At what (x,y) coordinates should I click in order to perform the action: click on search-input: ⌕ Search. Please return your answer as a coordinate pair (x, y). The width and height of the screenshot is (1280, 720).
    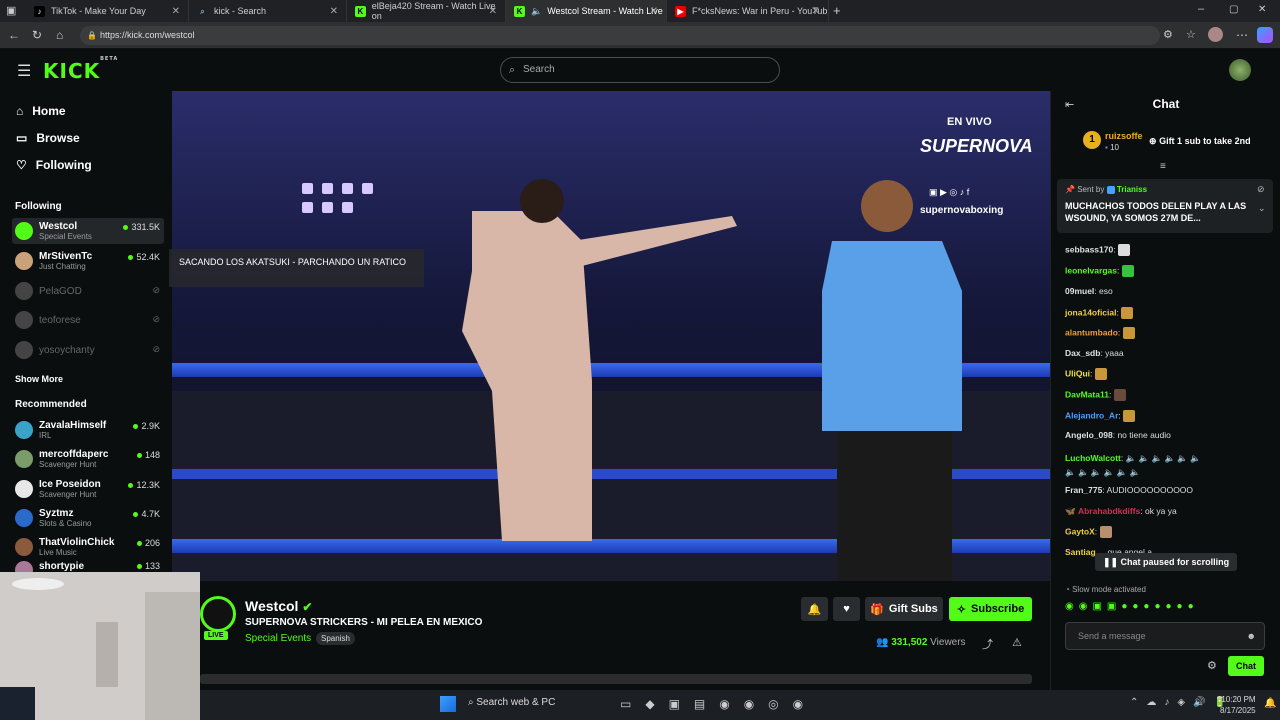
    Looking at the image, I should click on (640, 70).